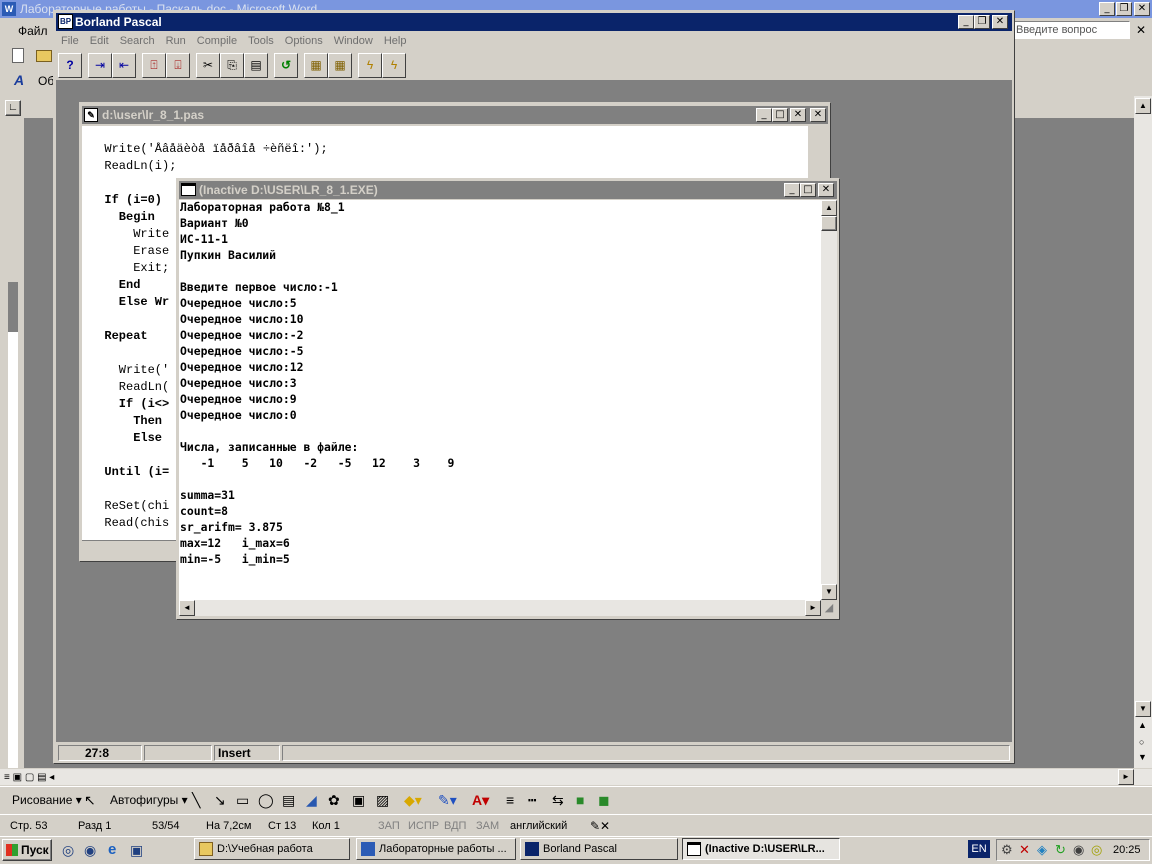 Image resolution: width=1152 pixels, height=864 pixels. Describe the element at coordinates (480, 800) in the screenshot. I see `font-color-icon: A▾` at that location.